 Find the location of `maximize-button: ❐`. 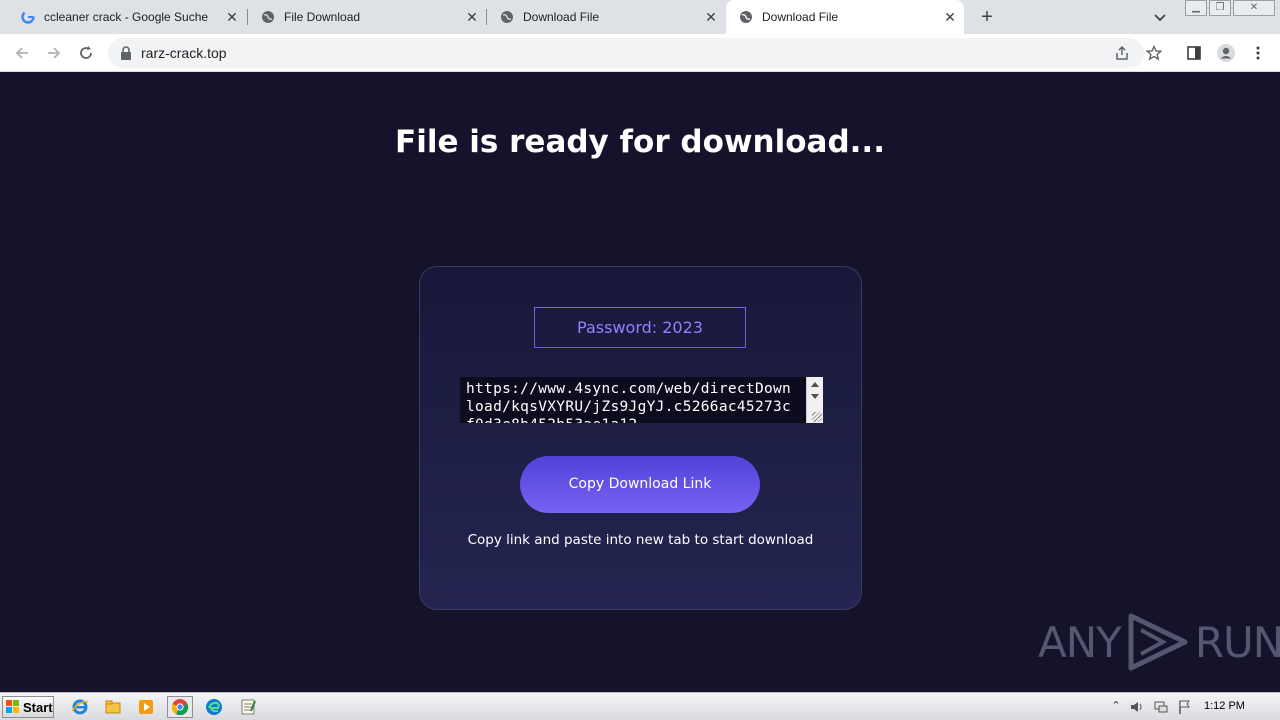

maximize-button: ❐ is located at coordinates (1220, 8).